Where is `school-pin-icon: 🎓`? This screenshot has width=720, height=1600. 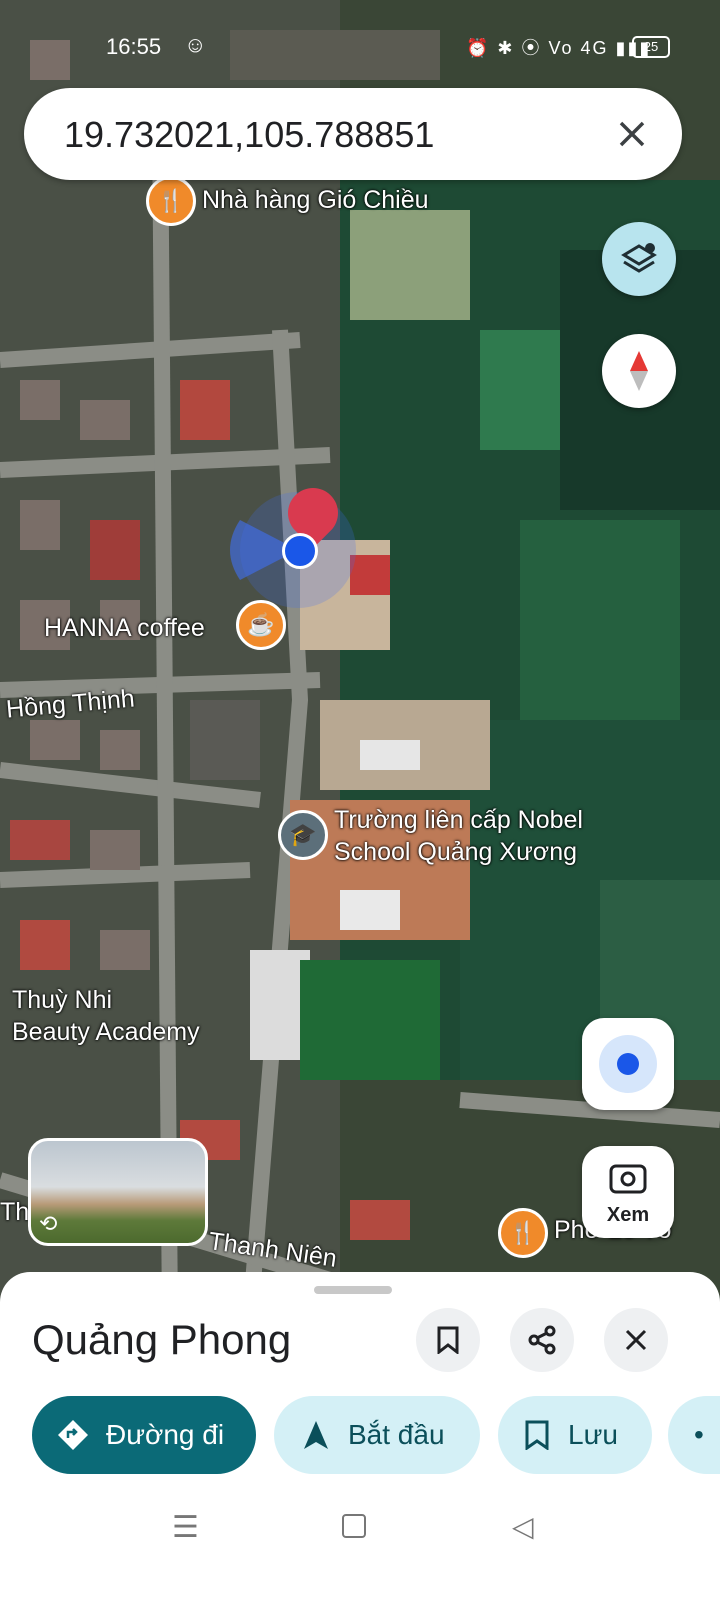 school-pin-icon: 🎓 is located at coordinates (303, 835).